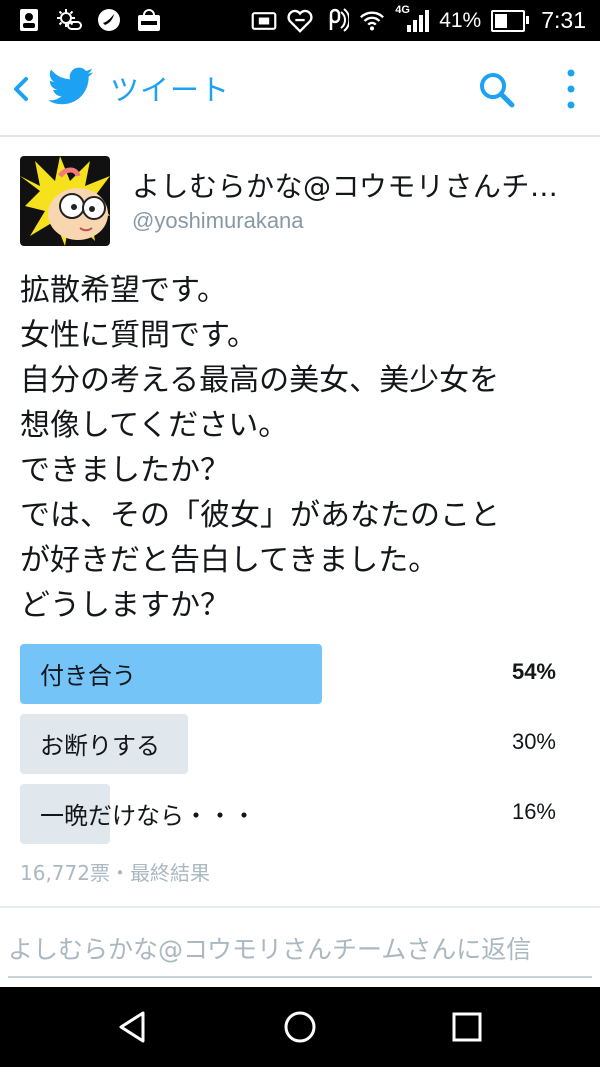 The width and height of the screenshot is (600, 1067). Describe the element at coordinates (123, 290) in the screenshot. I see `tweet-line: 拡散希望です。` at that location.